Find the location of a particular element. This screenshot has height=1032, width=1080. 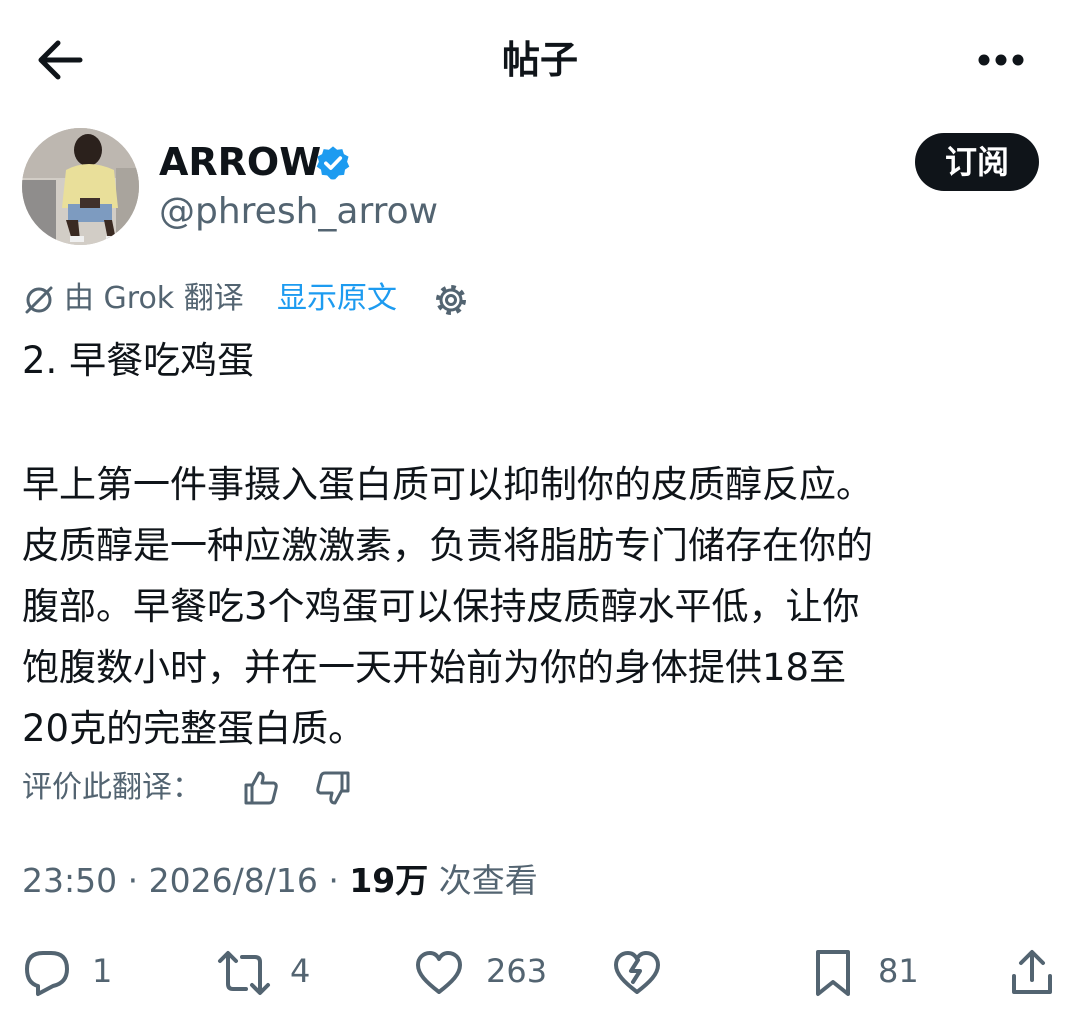

grok-icon is located at coordinates (39, 300).